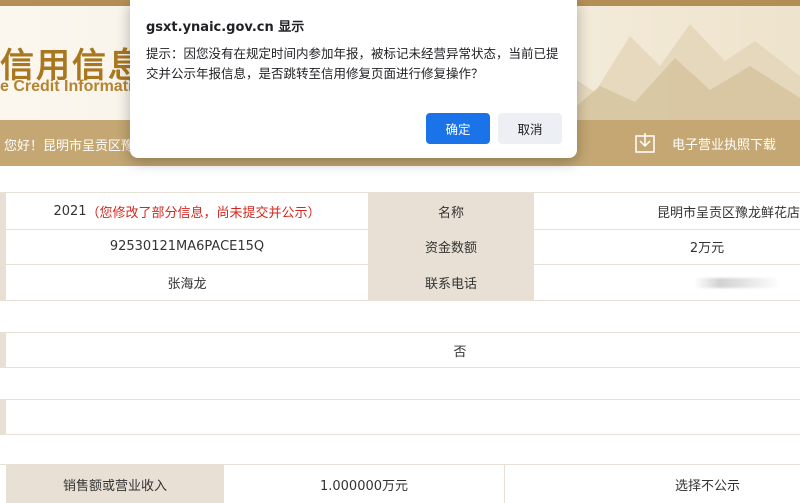 Image resolution: width=800 pixels, height=503 pixels. I want to click on operator-name: 张海龙, so click(187, 284).